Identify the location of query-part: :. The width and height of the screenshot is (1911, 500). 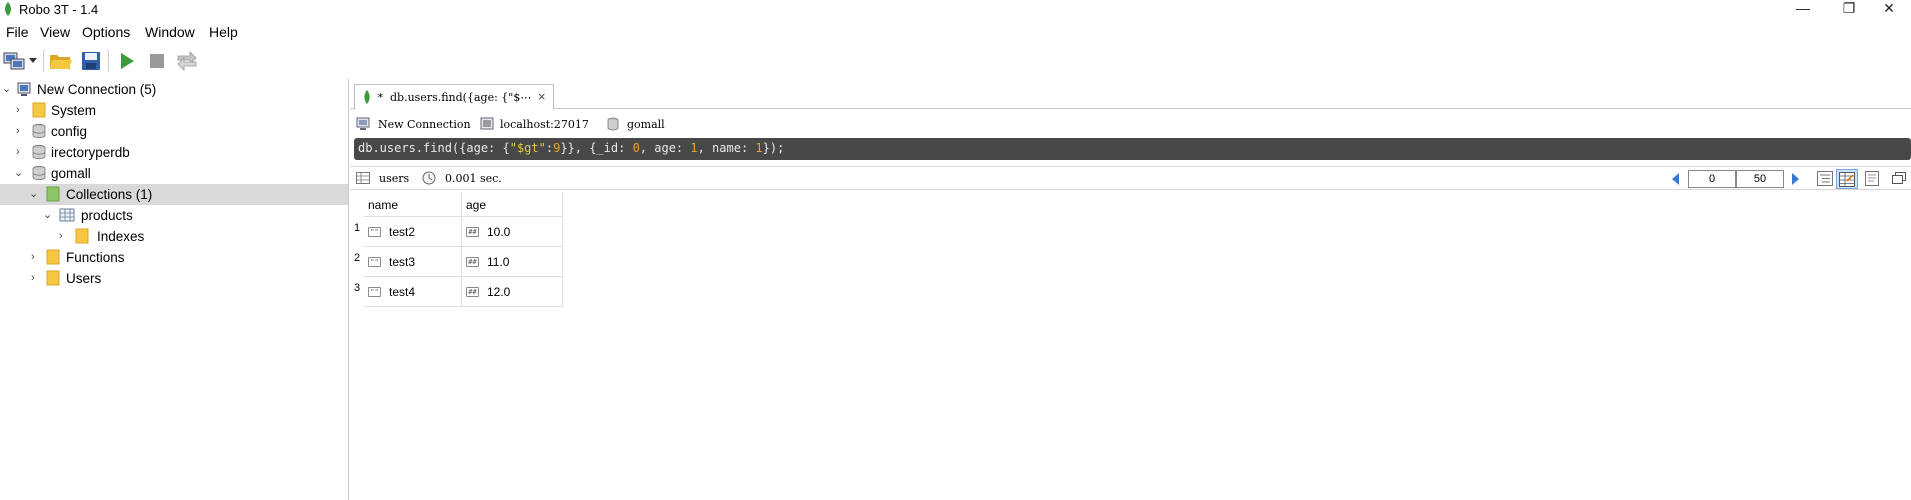
(549, 148).